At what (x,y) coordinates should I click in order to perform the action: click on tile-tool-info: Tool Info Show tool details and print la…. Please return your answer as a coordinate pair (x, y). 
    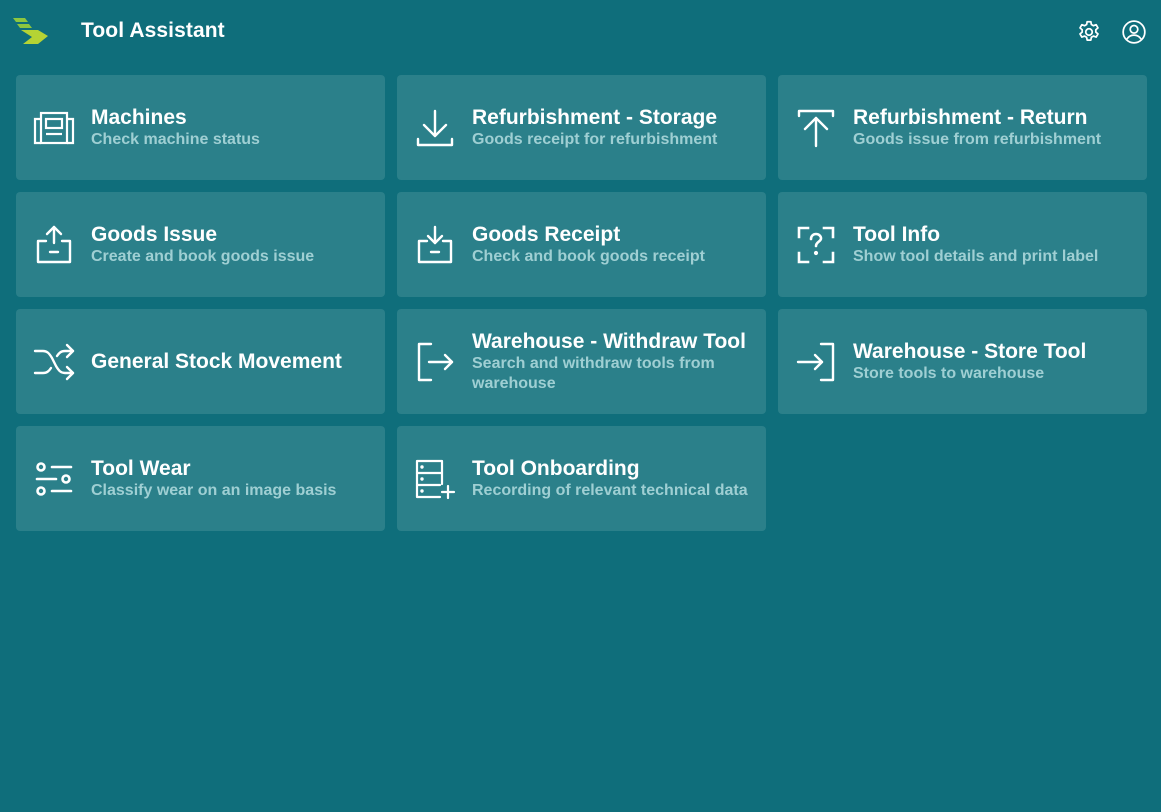
    Looking at the image, I should click on (962, 244).